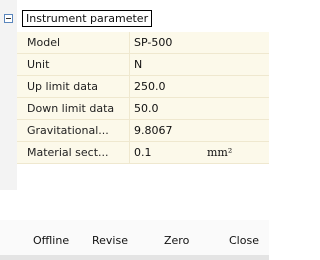 The height and width of the screenshot is (260, 320). I want to click on group-header: Instrument parameter, so click(87, 18).